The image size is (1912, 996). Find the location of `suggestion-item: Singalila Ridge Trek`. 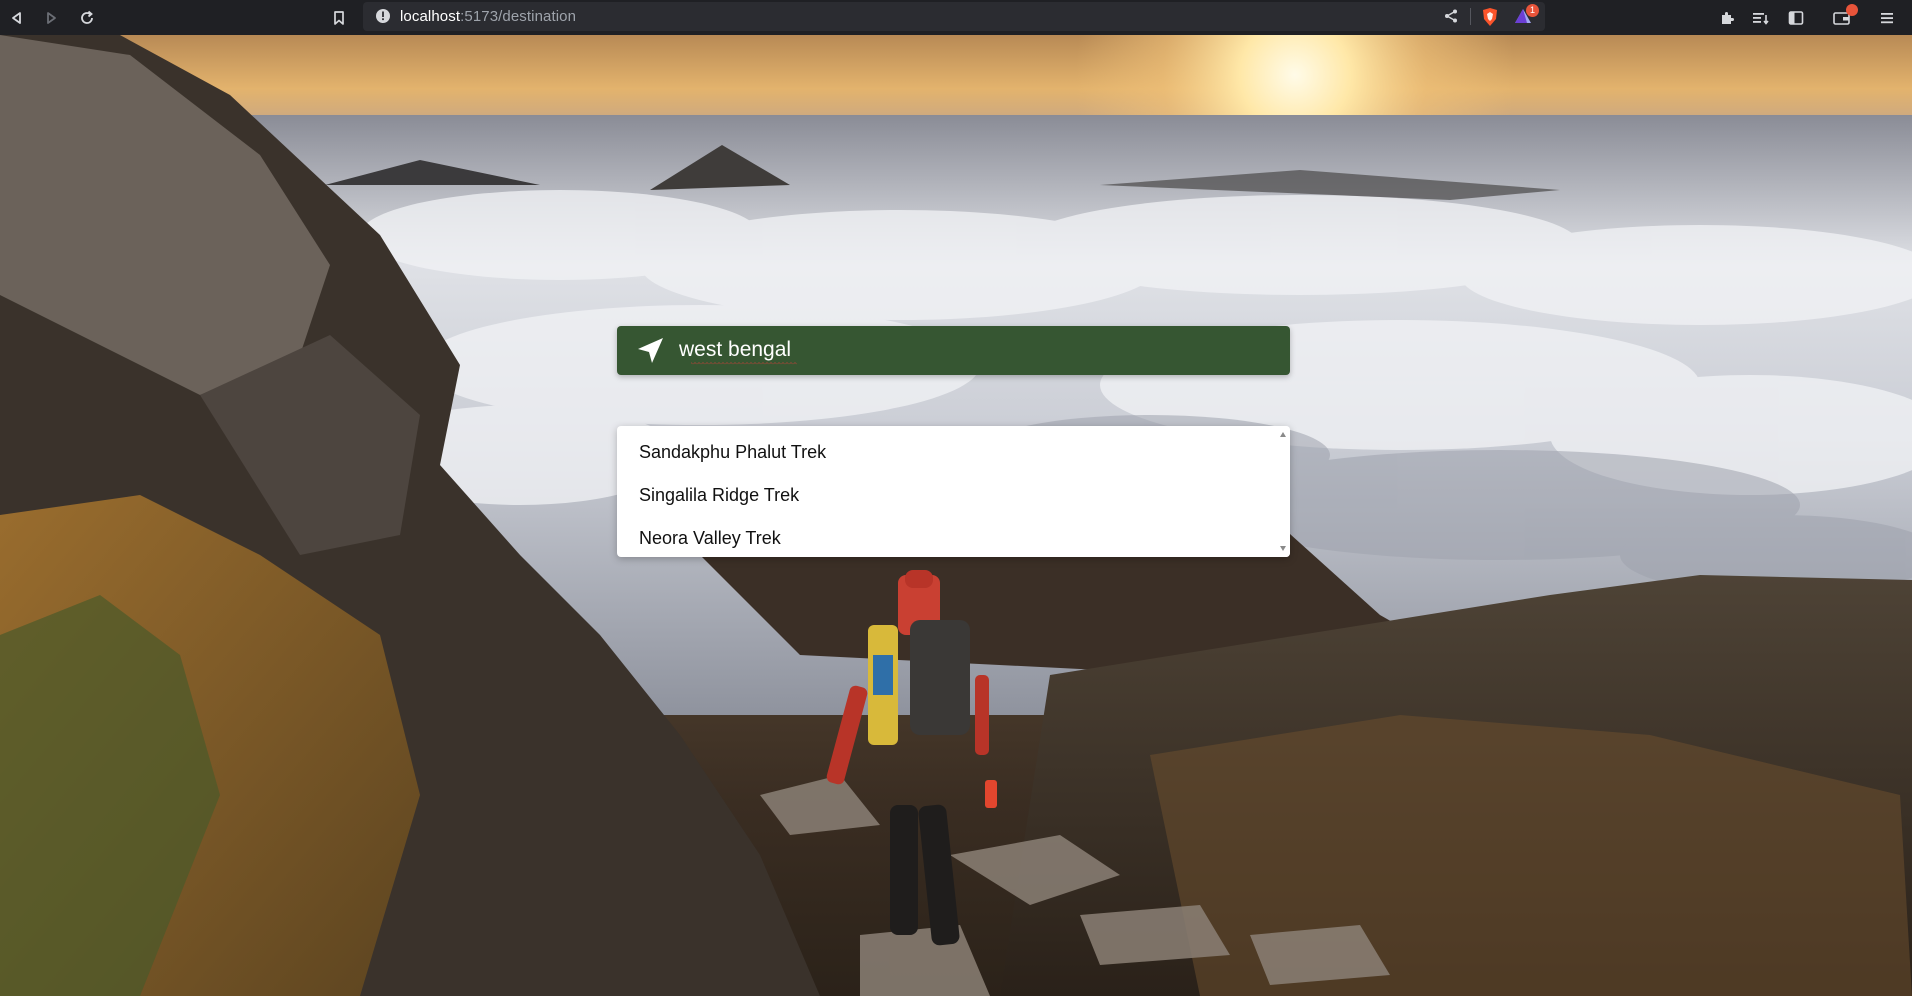

suggestion-item: Singalila Ridge Trek is located at coordinates (953, 496).